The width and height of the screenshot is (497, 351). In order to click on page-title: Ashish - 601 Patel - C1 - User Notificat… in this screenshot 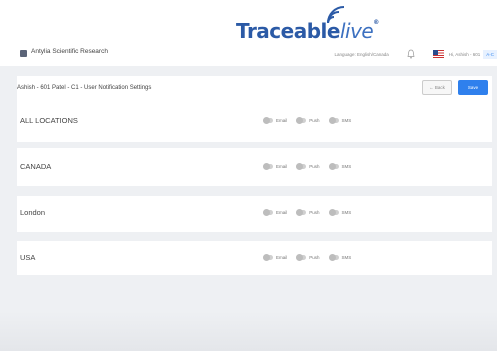, I will do `click(84, 88)`.